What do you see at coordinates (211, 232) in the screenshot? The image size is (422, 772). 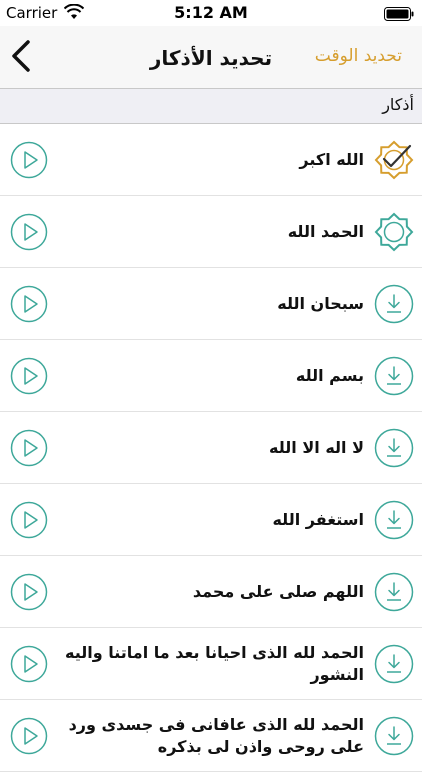 I see `list-item: الحمد الله` at bounding box center [211, 232].